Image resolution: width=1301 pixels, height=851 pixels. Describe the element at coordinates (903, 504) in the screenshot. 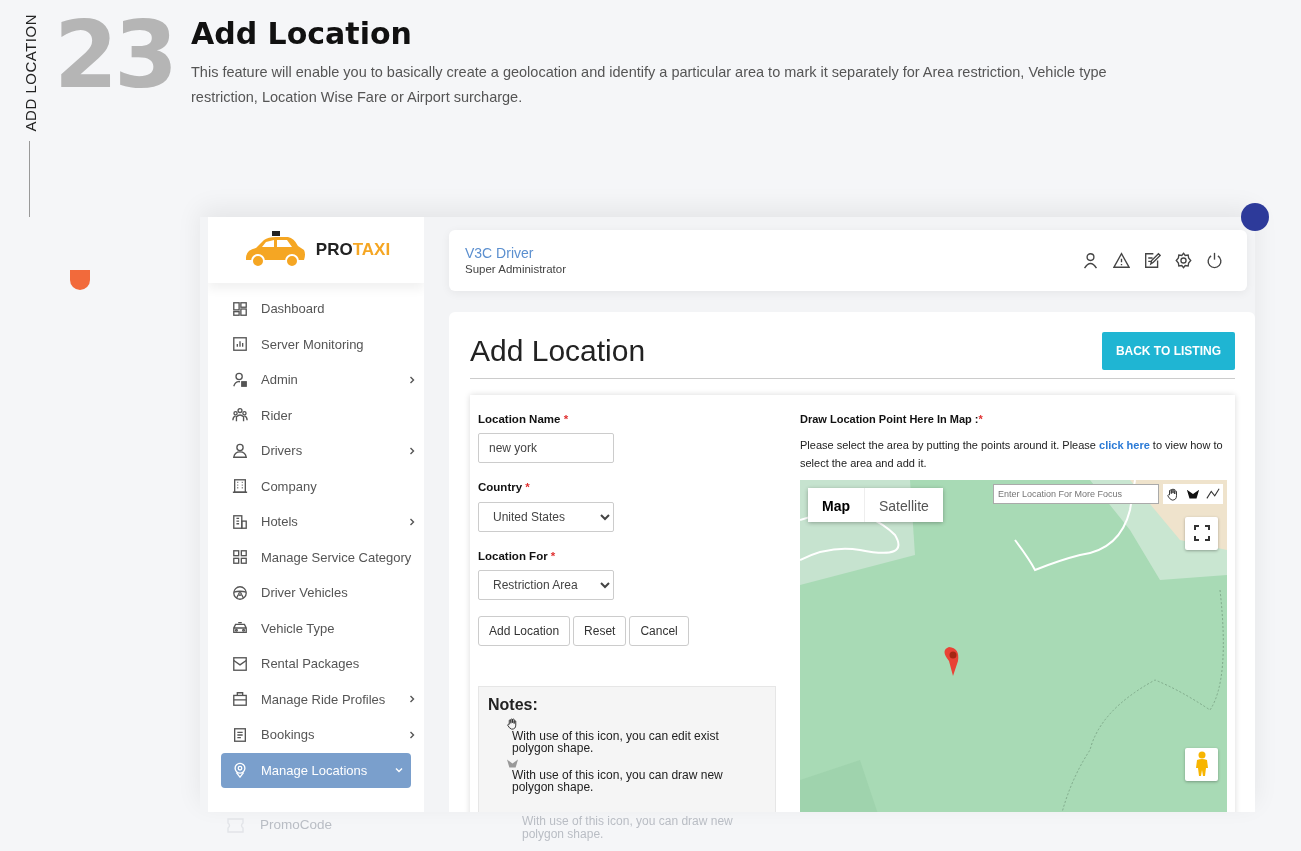

I see `map-type-tab: Satellite` at that location.